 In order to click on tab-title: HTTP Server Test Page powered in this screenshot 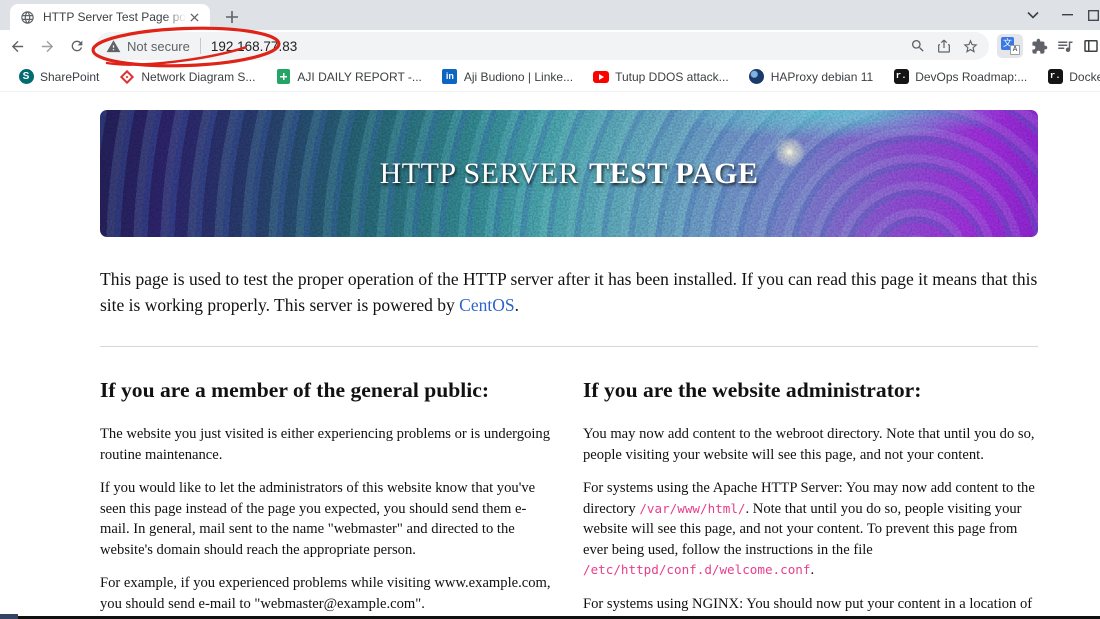, I will do `click(114, 17)`.